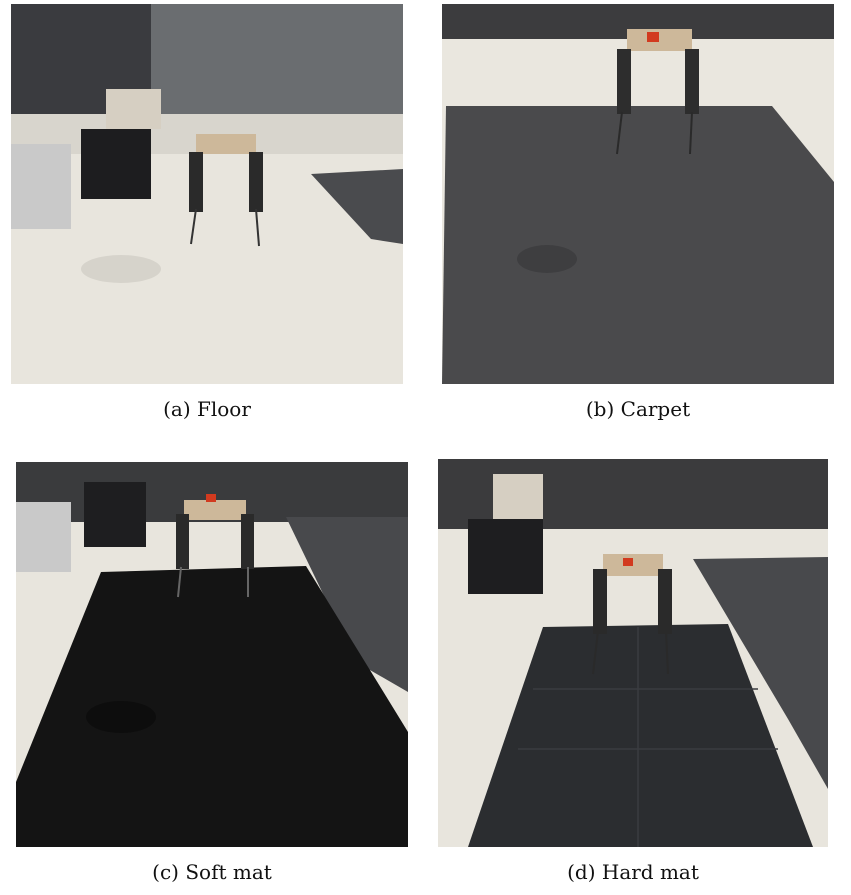 This screenshot has height=895, width=851. Describe the element at coordinates (212, 872) in the screenshot. I see `caption-soft-mat: (c) Soft mat` at that location.